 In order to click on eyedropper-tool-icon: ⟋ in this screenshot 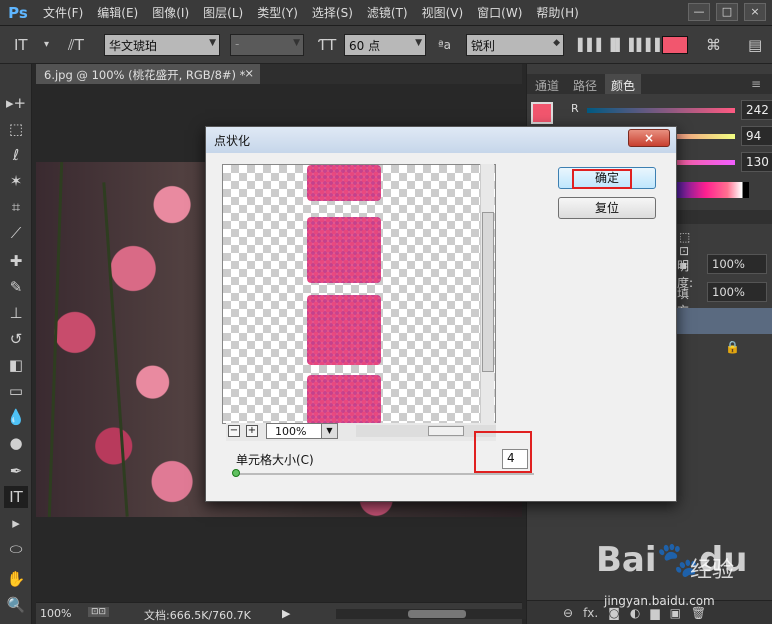, I will do `click(16, 233)`.